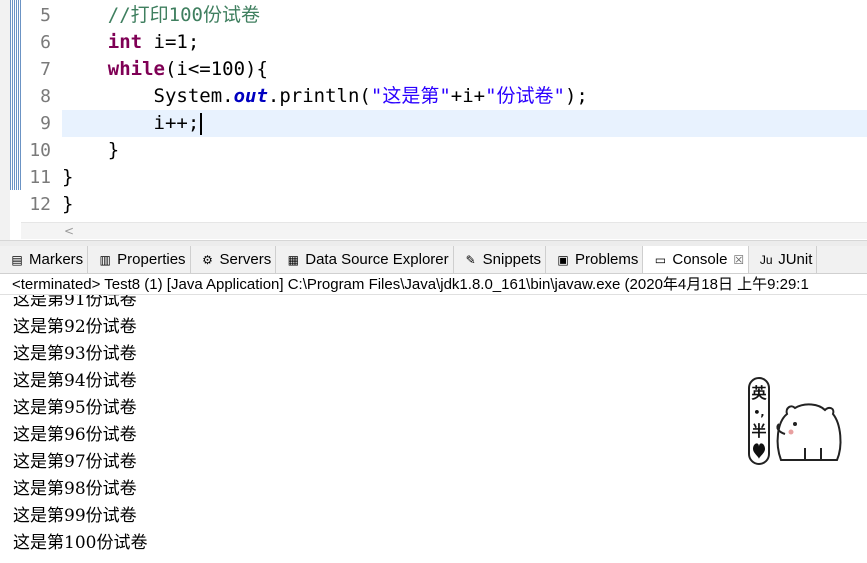 This screenshot has height=563, width=867. Describe the element at coordinates (69, 231) in the screenshot. I see `scroll-left-arrow: <` at that location.